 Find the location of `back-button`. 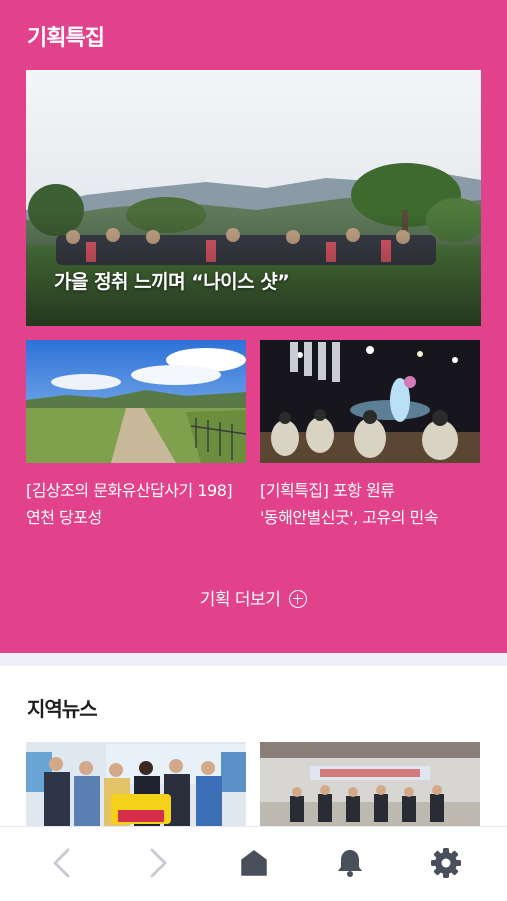

back-button is located at coordinates (62, 863).